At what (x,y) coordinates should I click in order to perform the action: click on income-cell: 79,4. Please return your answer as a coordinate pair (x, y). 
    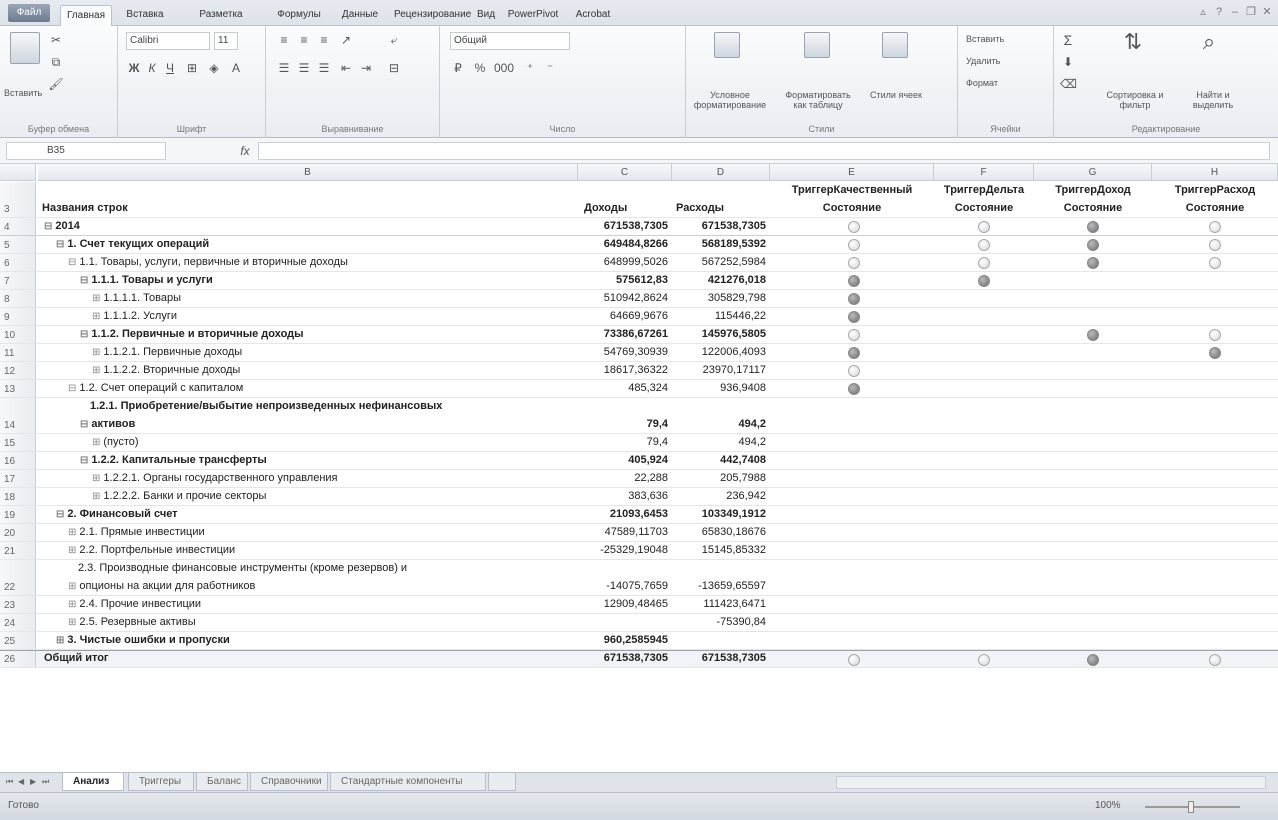
    Looking at the image, I should click on (625, 442).